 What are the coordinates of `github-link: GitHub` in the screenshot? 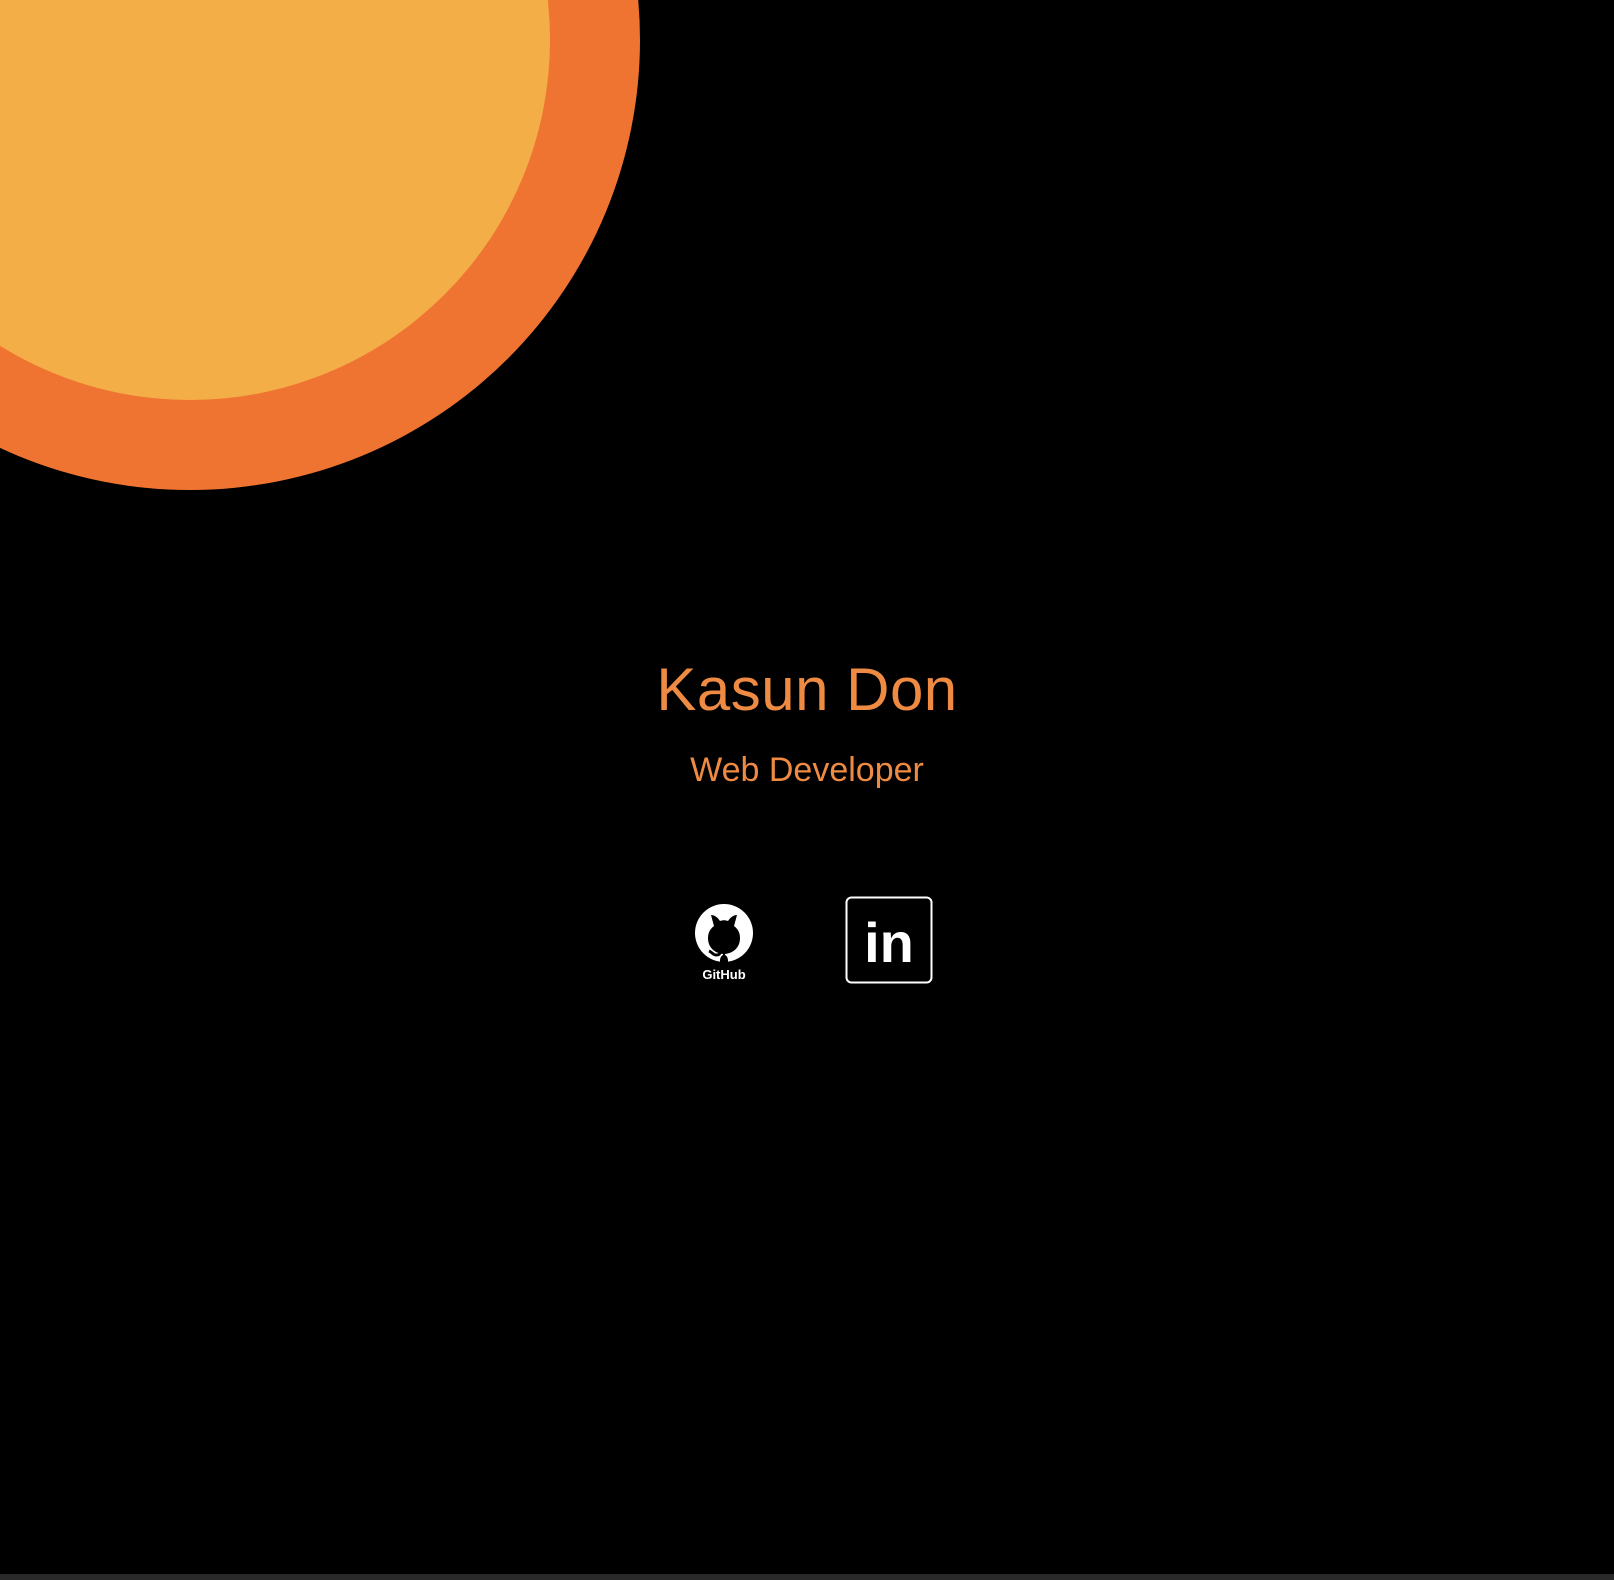 It's located at (724, 940).